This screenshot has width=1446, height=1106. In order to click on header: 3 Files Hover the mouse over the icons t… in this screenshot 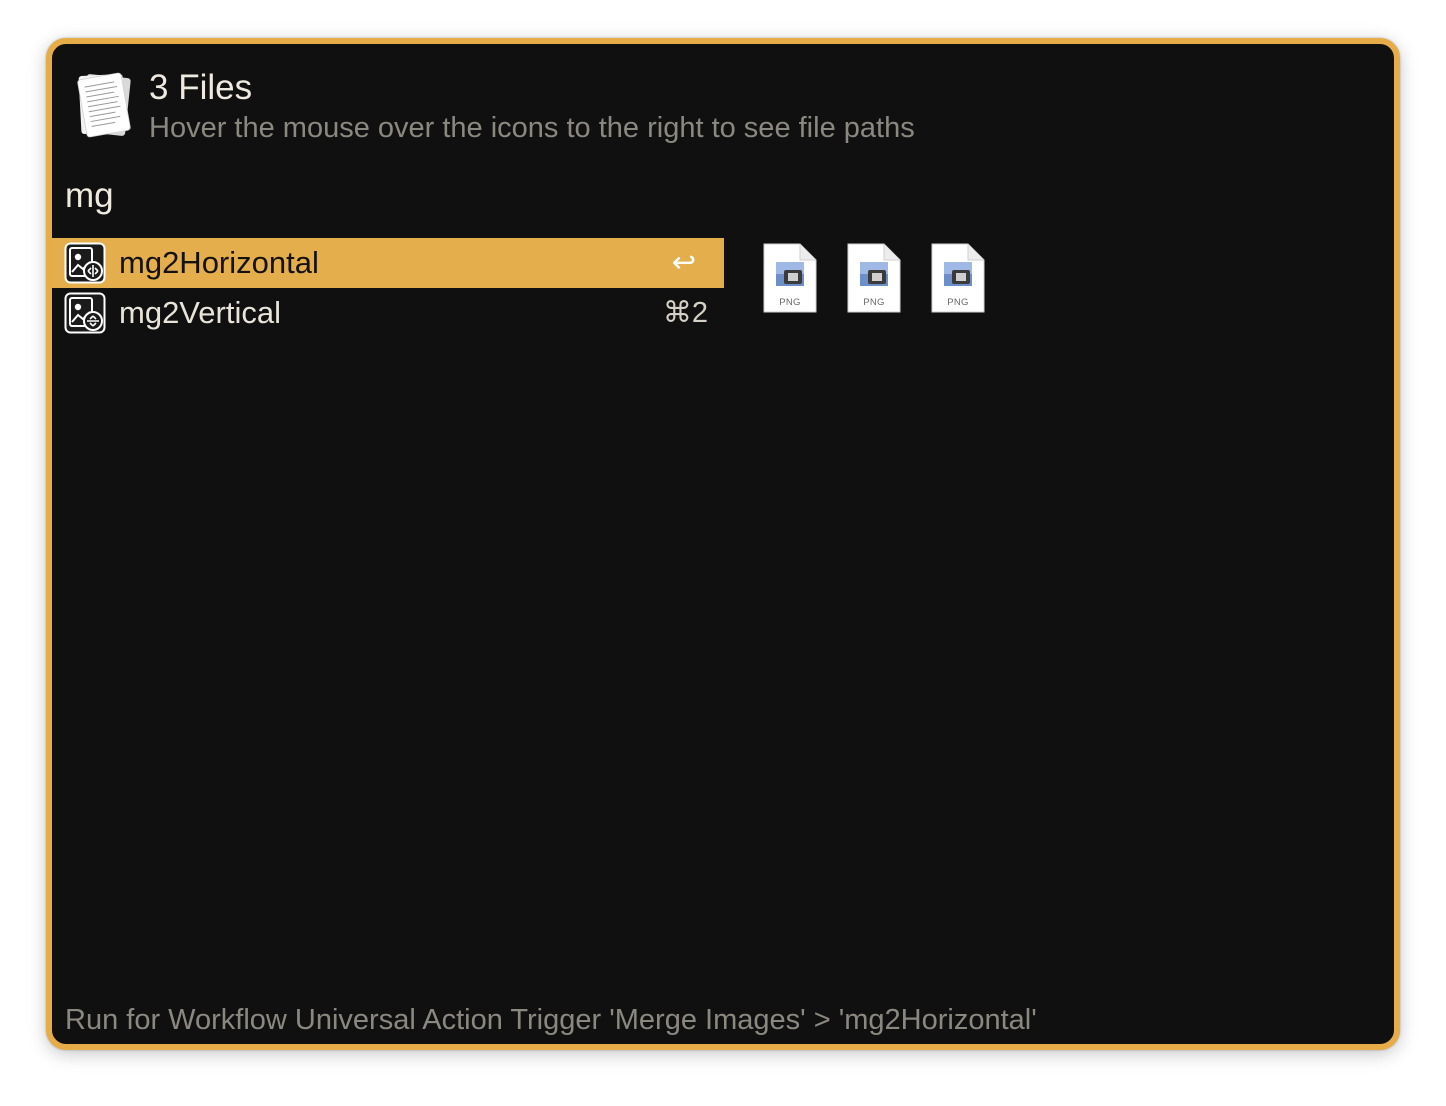, I will do `click(723, 99)`.